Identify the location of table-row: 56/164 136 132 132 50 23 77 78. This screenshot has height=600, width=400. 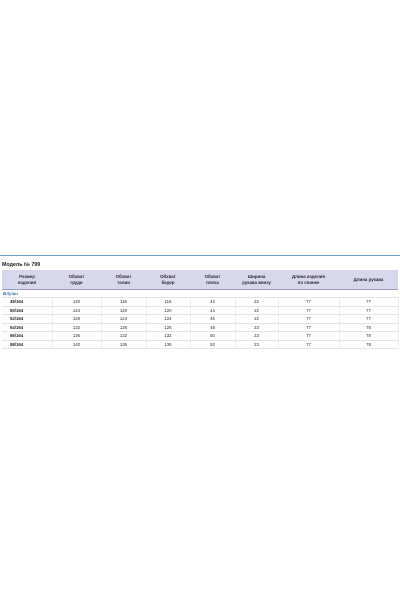
(200, 336).